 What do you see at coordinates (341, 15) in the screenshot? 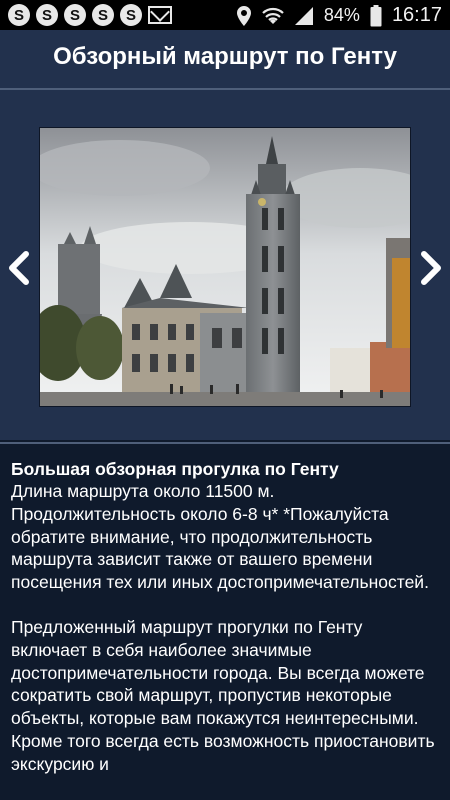
I see `battery-percent: 84%` at bounding box center [341, 15].